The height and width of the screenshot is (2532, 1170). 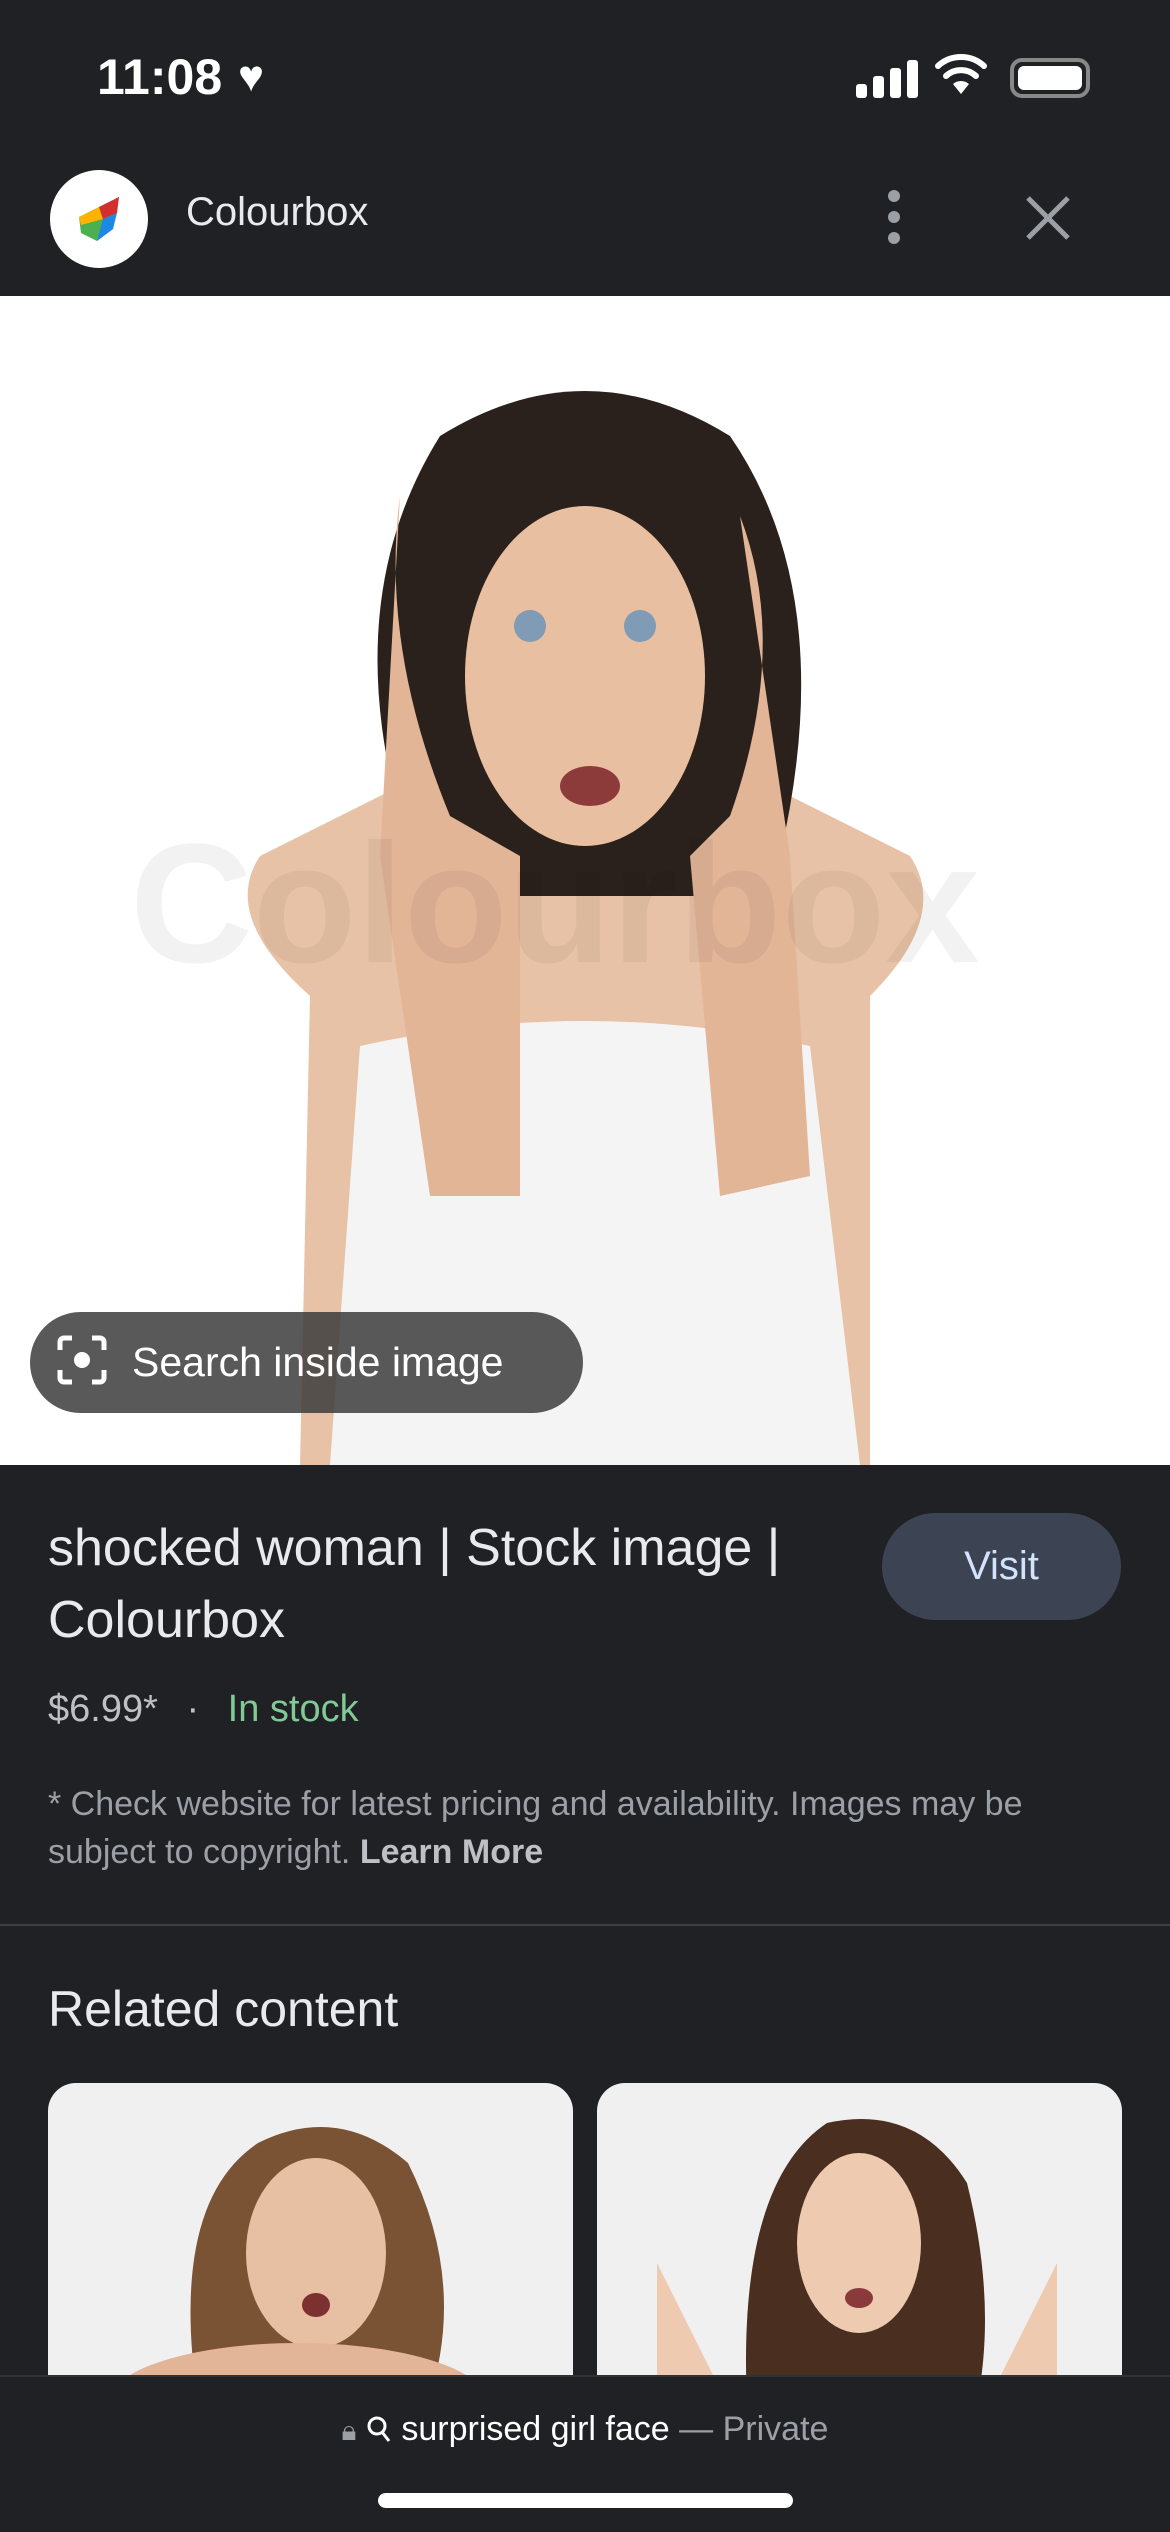 I want to click on heart-icon: ♥, so click(x=251, y=76).